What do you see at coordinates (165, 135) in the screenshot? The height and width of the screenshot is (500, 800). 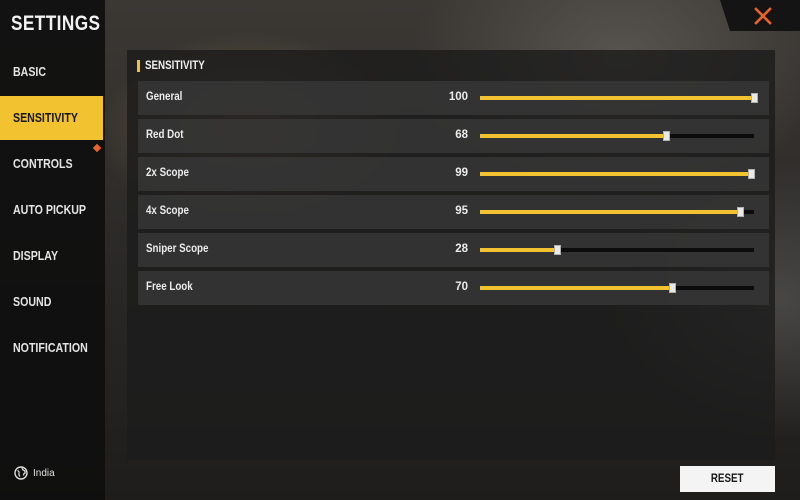 I see `slider-label: Red Dot` at bounding box center [165, 135].